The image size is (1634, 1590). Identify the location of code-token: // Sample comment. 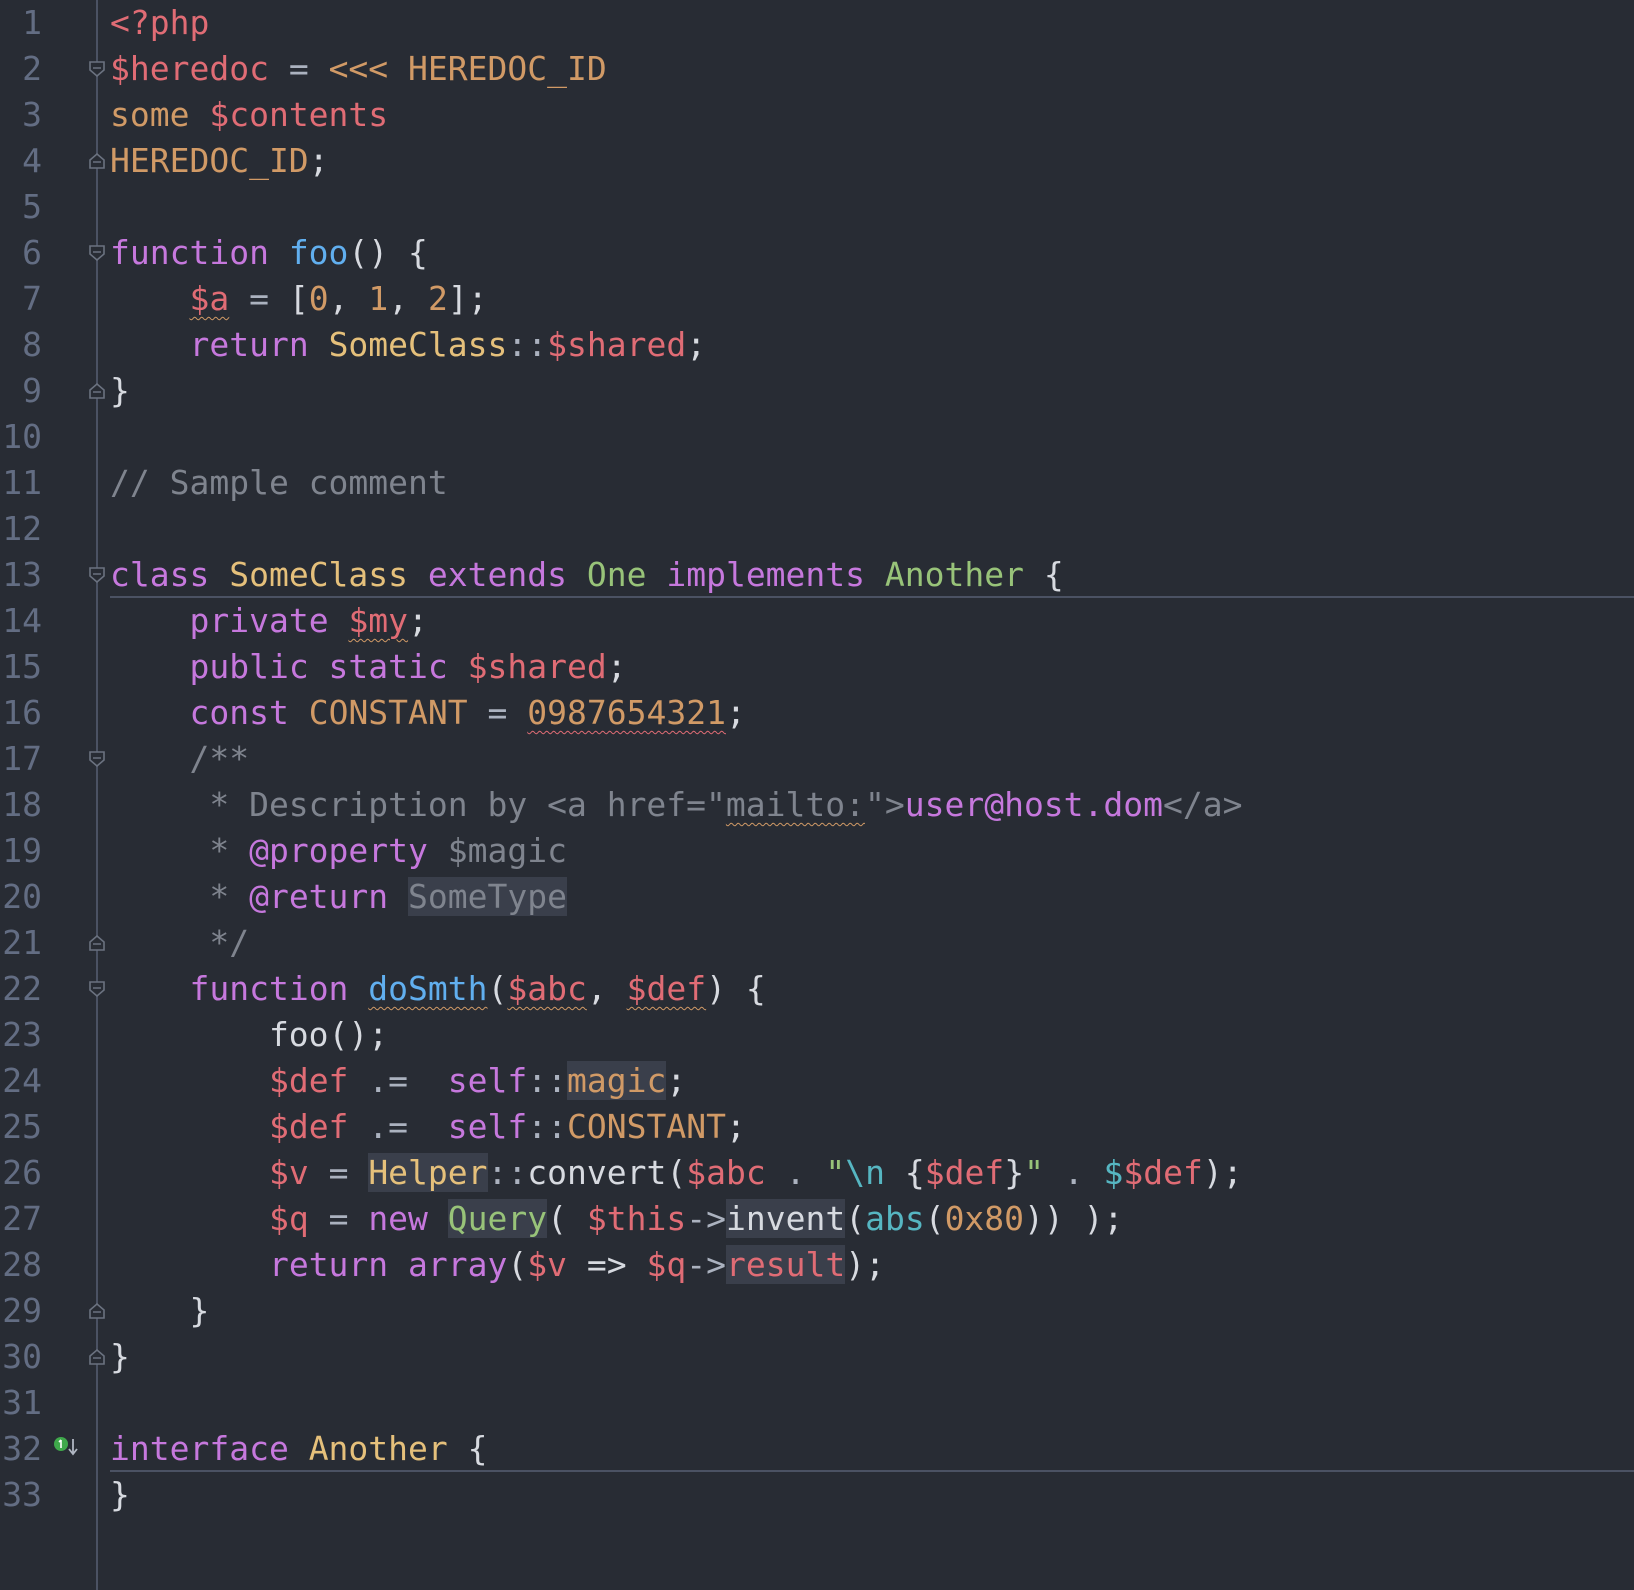
(279, 482).